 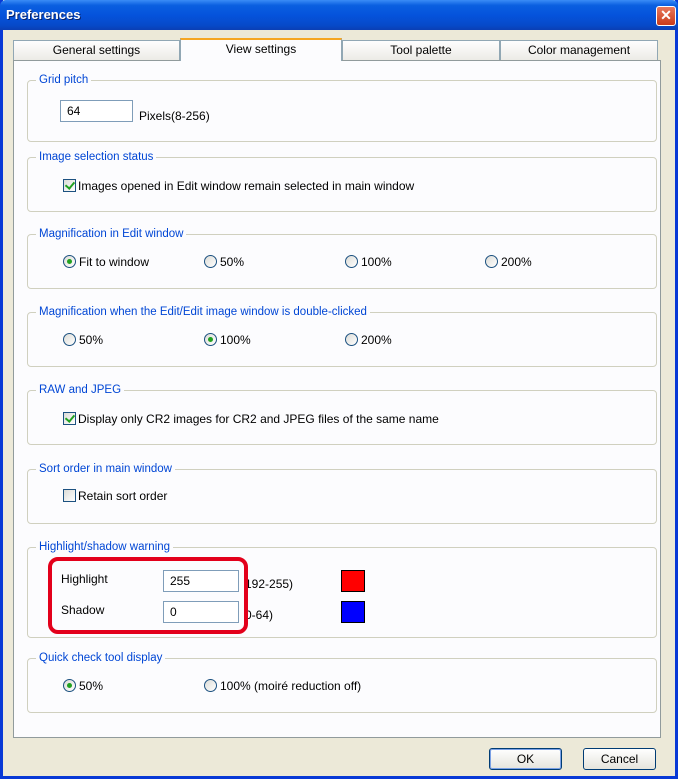 I want to click on magnification-dblclick-label-200: 200%, so click(x=376, y=340).